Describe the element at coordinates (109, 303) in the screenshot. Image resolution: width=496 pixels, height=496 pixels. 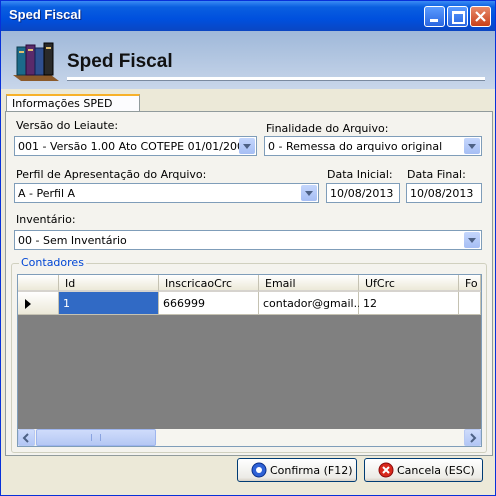
I see `table-cell-id: 1` at that location.